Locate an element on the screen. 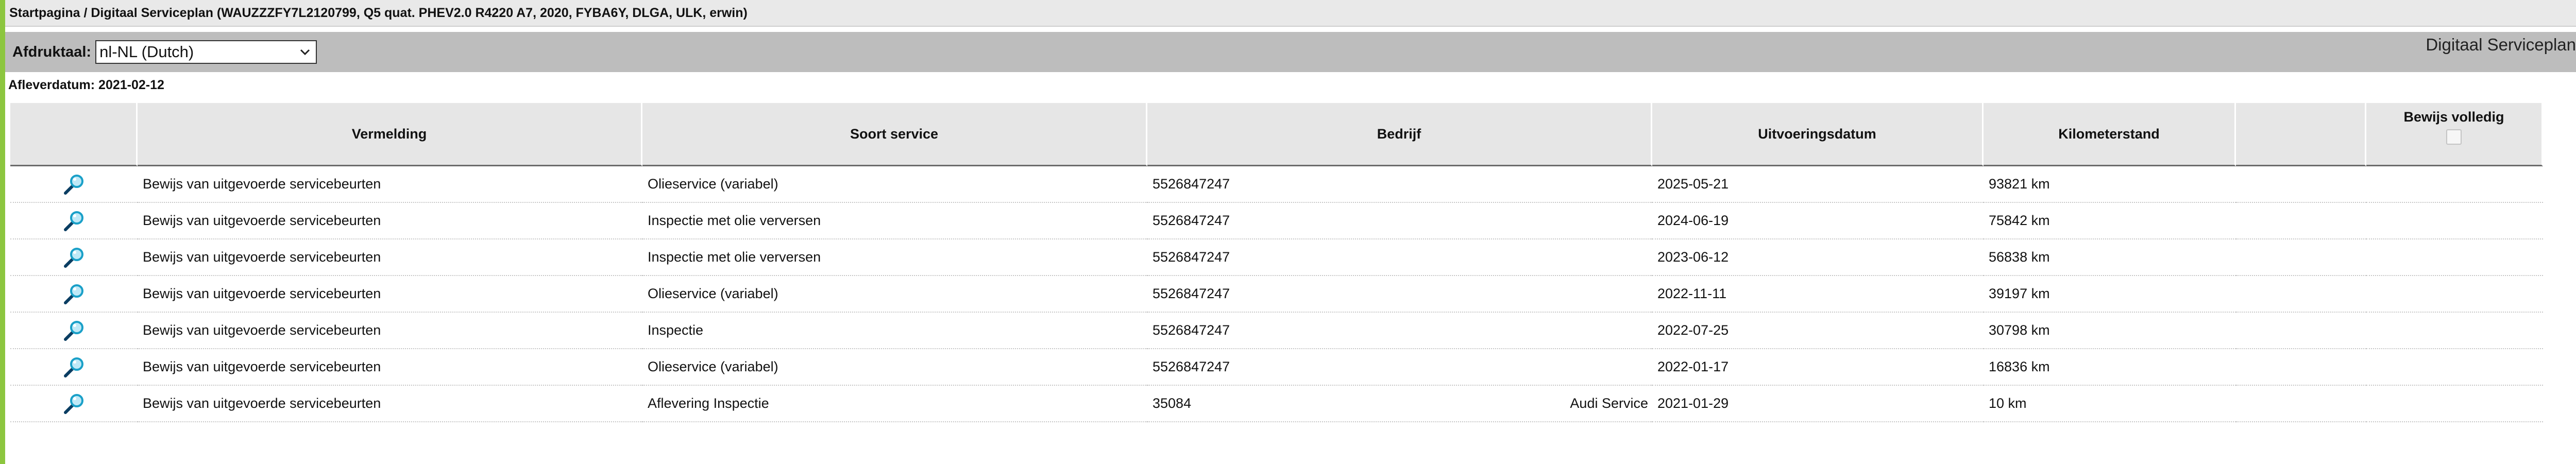  header-company: Bedrijf is located at coordinates (1399, 134).